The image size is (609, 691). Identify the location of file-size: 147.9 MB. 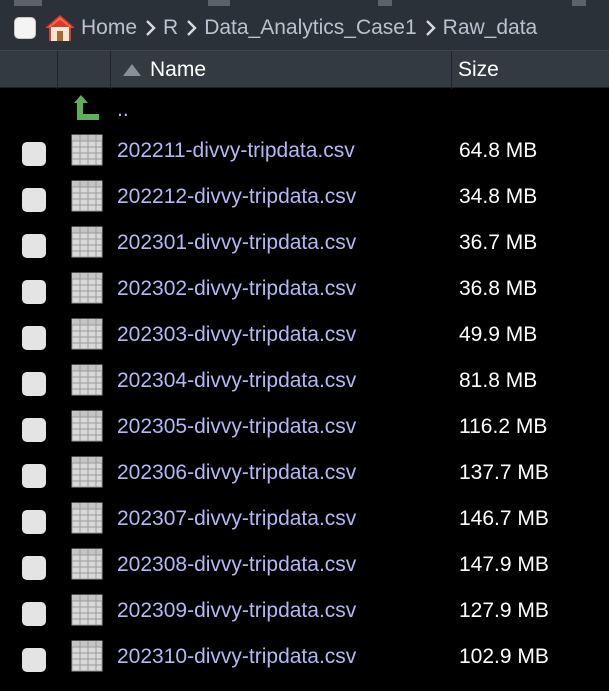
(504, 564).